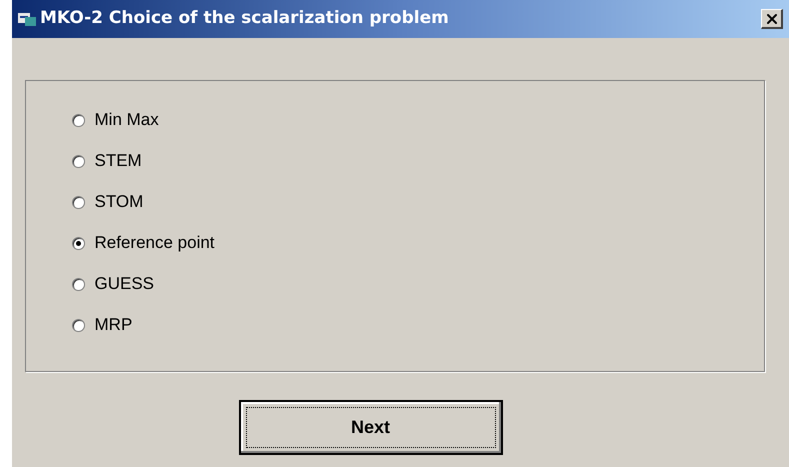 This screenshot has height=467, width=789. What do you see at coordinates (143, 243) in the screenshot?
I see `radio-option: Reference point` at bounding box center [143, 243].